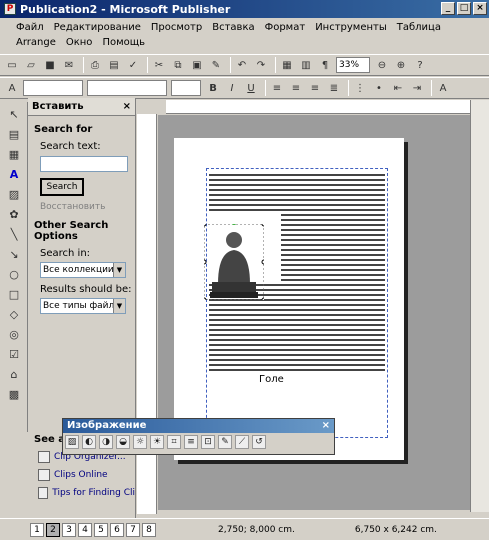  Describe the element at coordinates (234, 262) in the screenshot. I see `buddha-picture` at that location.